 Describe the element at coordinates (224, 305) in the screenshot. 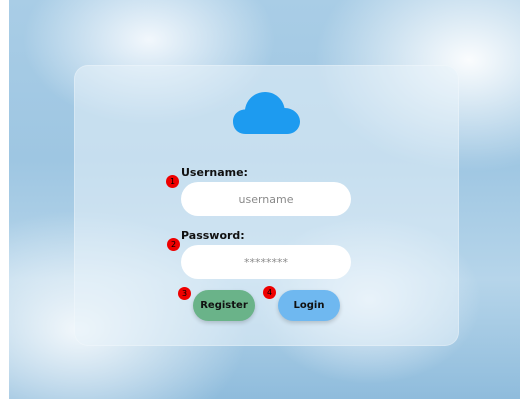

I see `register-button: Register` at that location.